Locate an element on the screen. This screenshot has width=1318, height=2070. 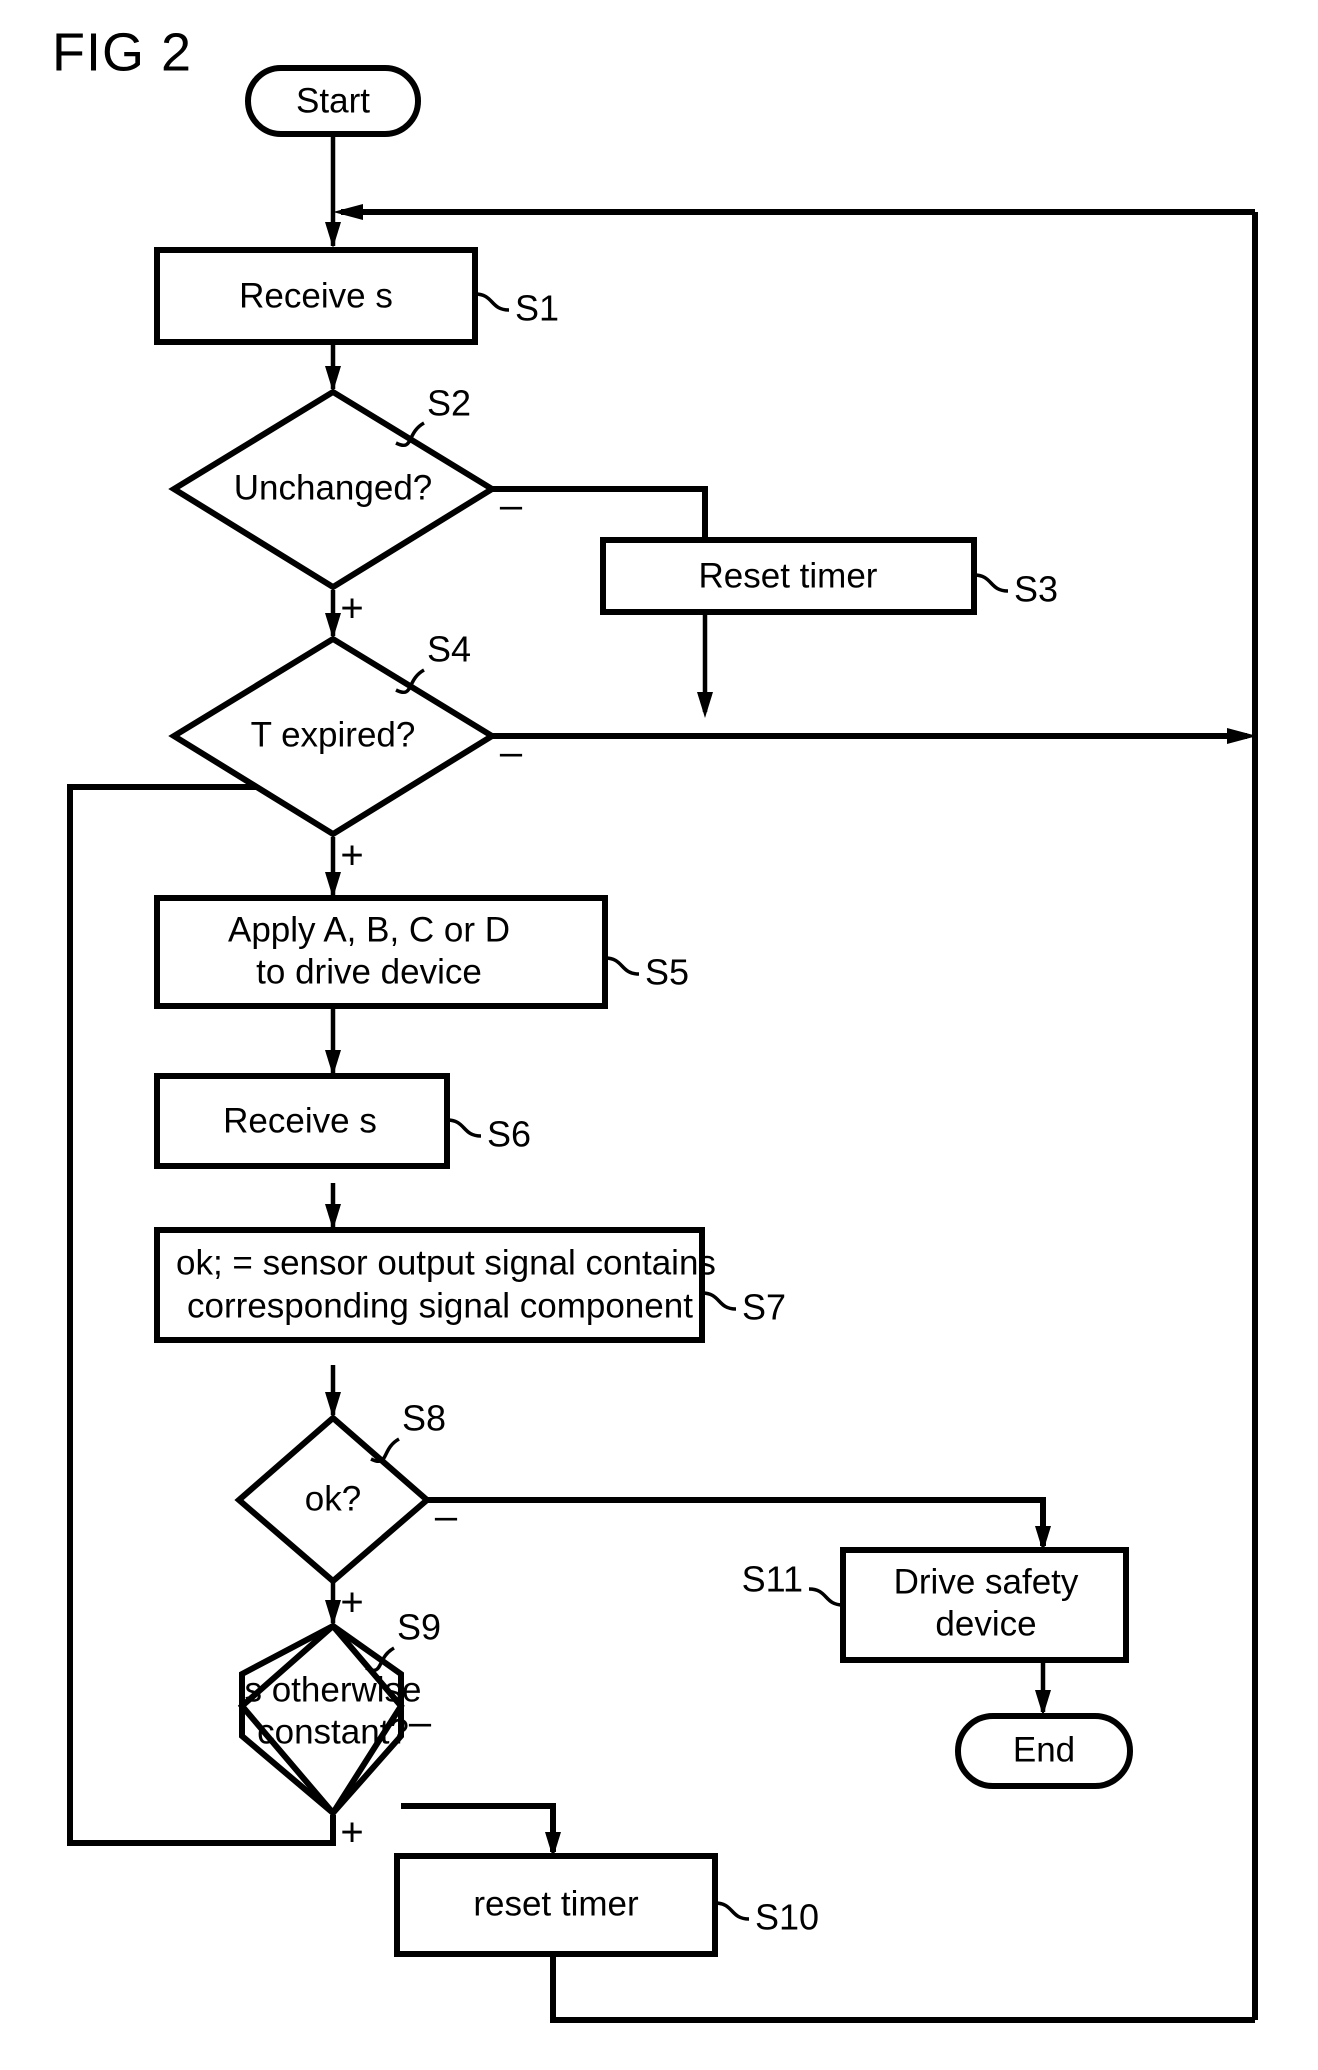
connector-s10-to-right-rail is located at coordinates (902, 1988).